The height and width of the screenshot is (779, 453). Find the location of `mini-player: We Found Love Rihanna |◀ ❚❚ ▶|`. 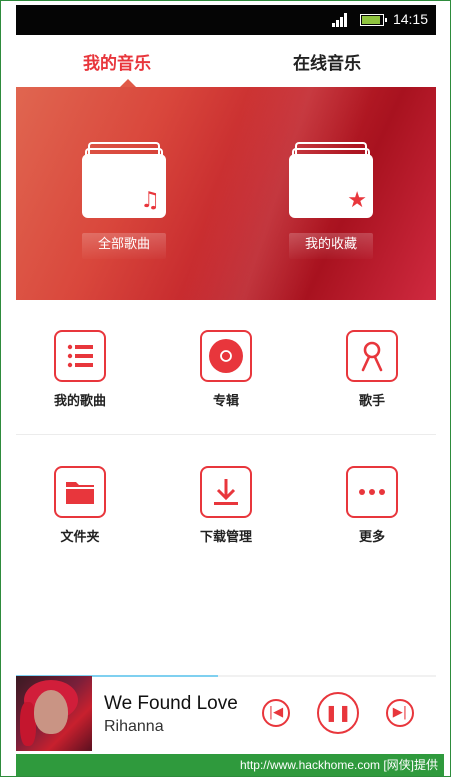

mini-player: We Found Love Rihanna |◀ ❚❚ ▶| is located at coordinates (226, 713).